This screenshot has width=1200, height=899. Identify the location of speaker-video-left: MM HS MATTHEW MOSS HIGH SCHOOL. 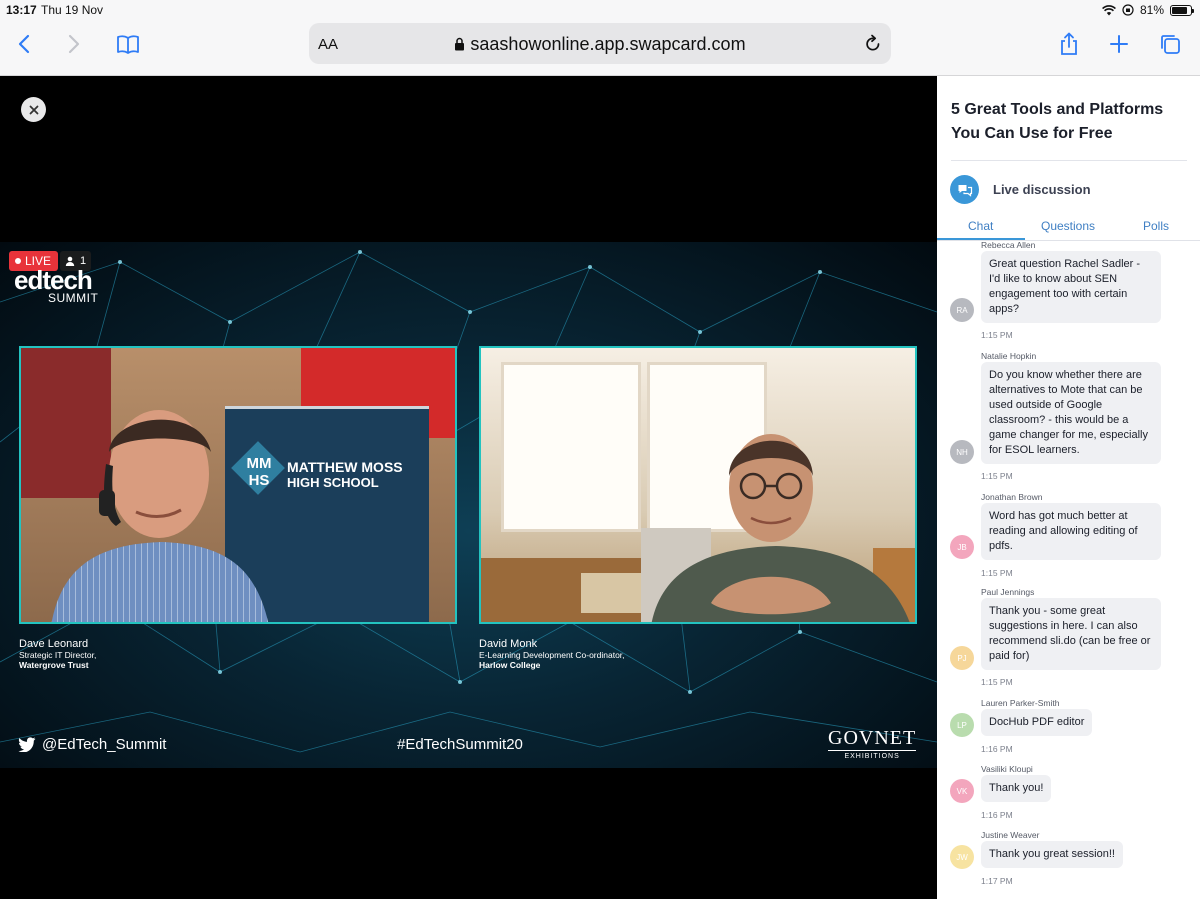
(238, 485).